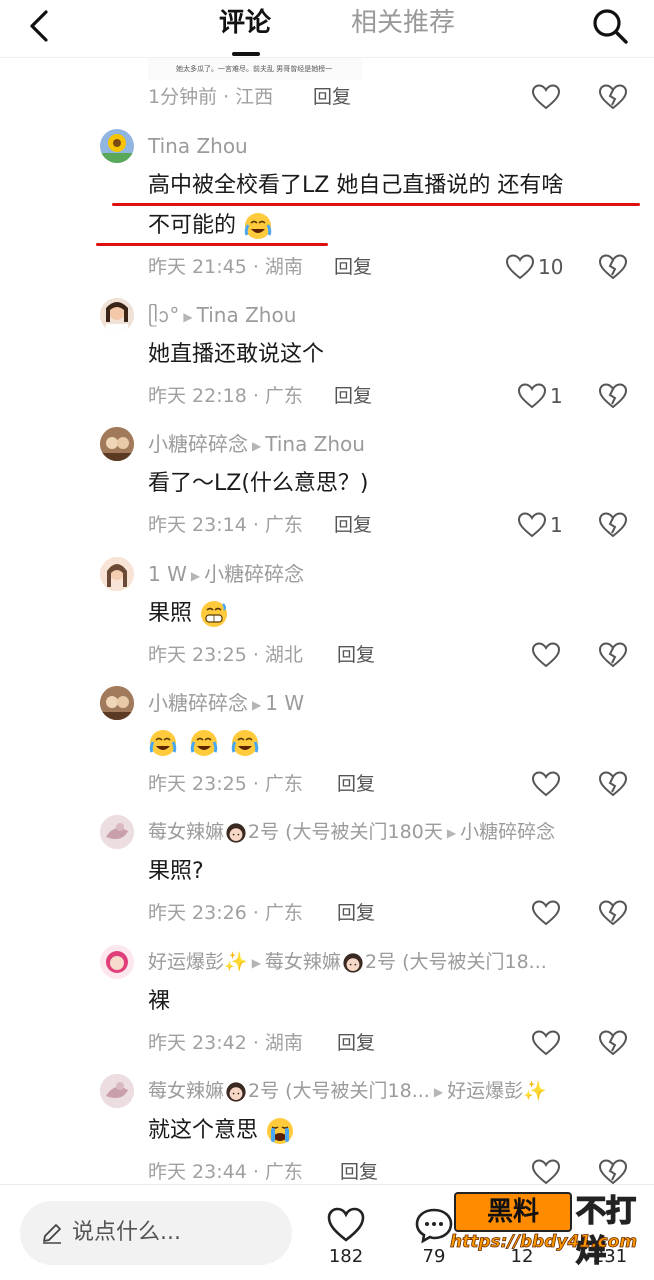 The height and width of the screenshot is (1280, 654). Describe the element at coordinates (256, 445) in the screenshot. I see `comment-author: 小糖碎碎念 ▶ Tina Zhou` at that location.